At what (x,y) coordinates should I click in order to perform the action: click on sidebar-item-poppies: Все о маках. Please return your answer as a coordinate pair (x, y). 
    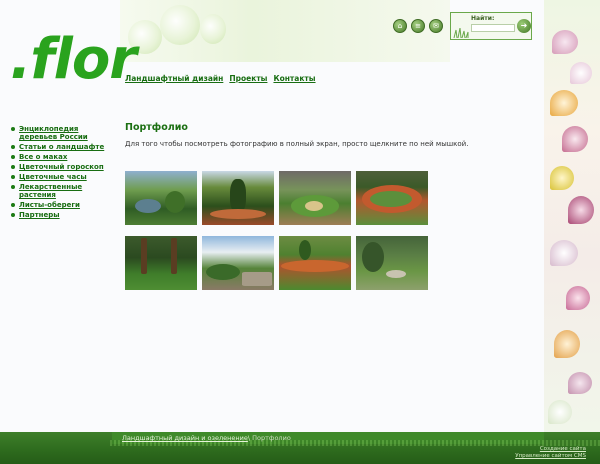
    Looking at the image, I should click on (60, 157).